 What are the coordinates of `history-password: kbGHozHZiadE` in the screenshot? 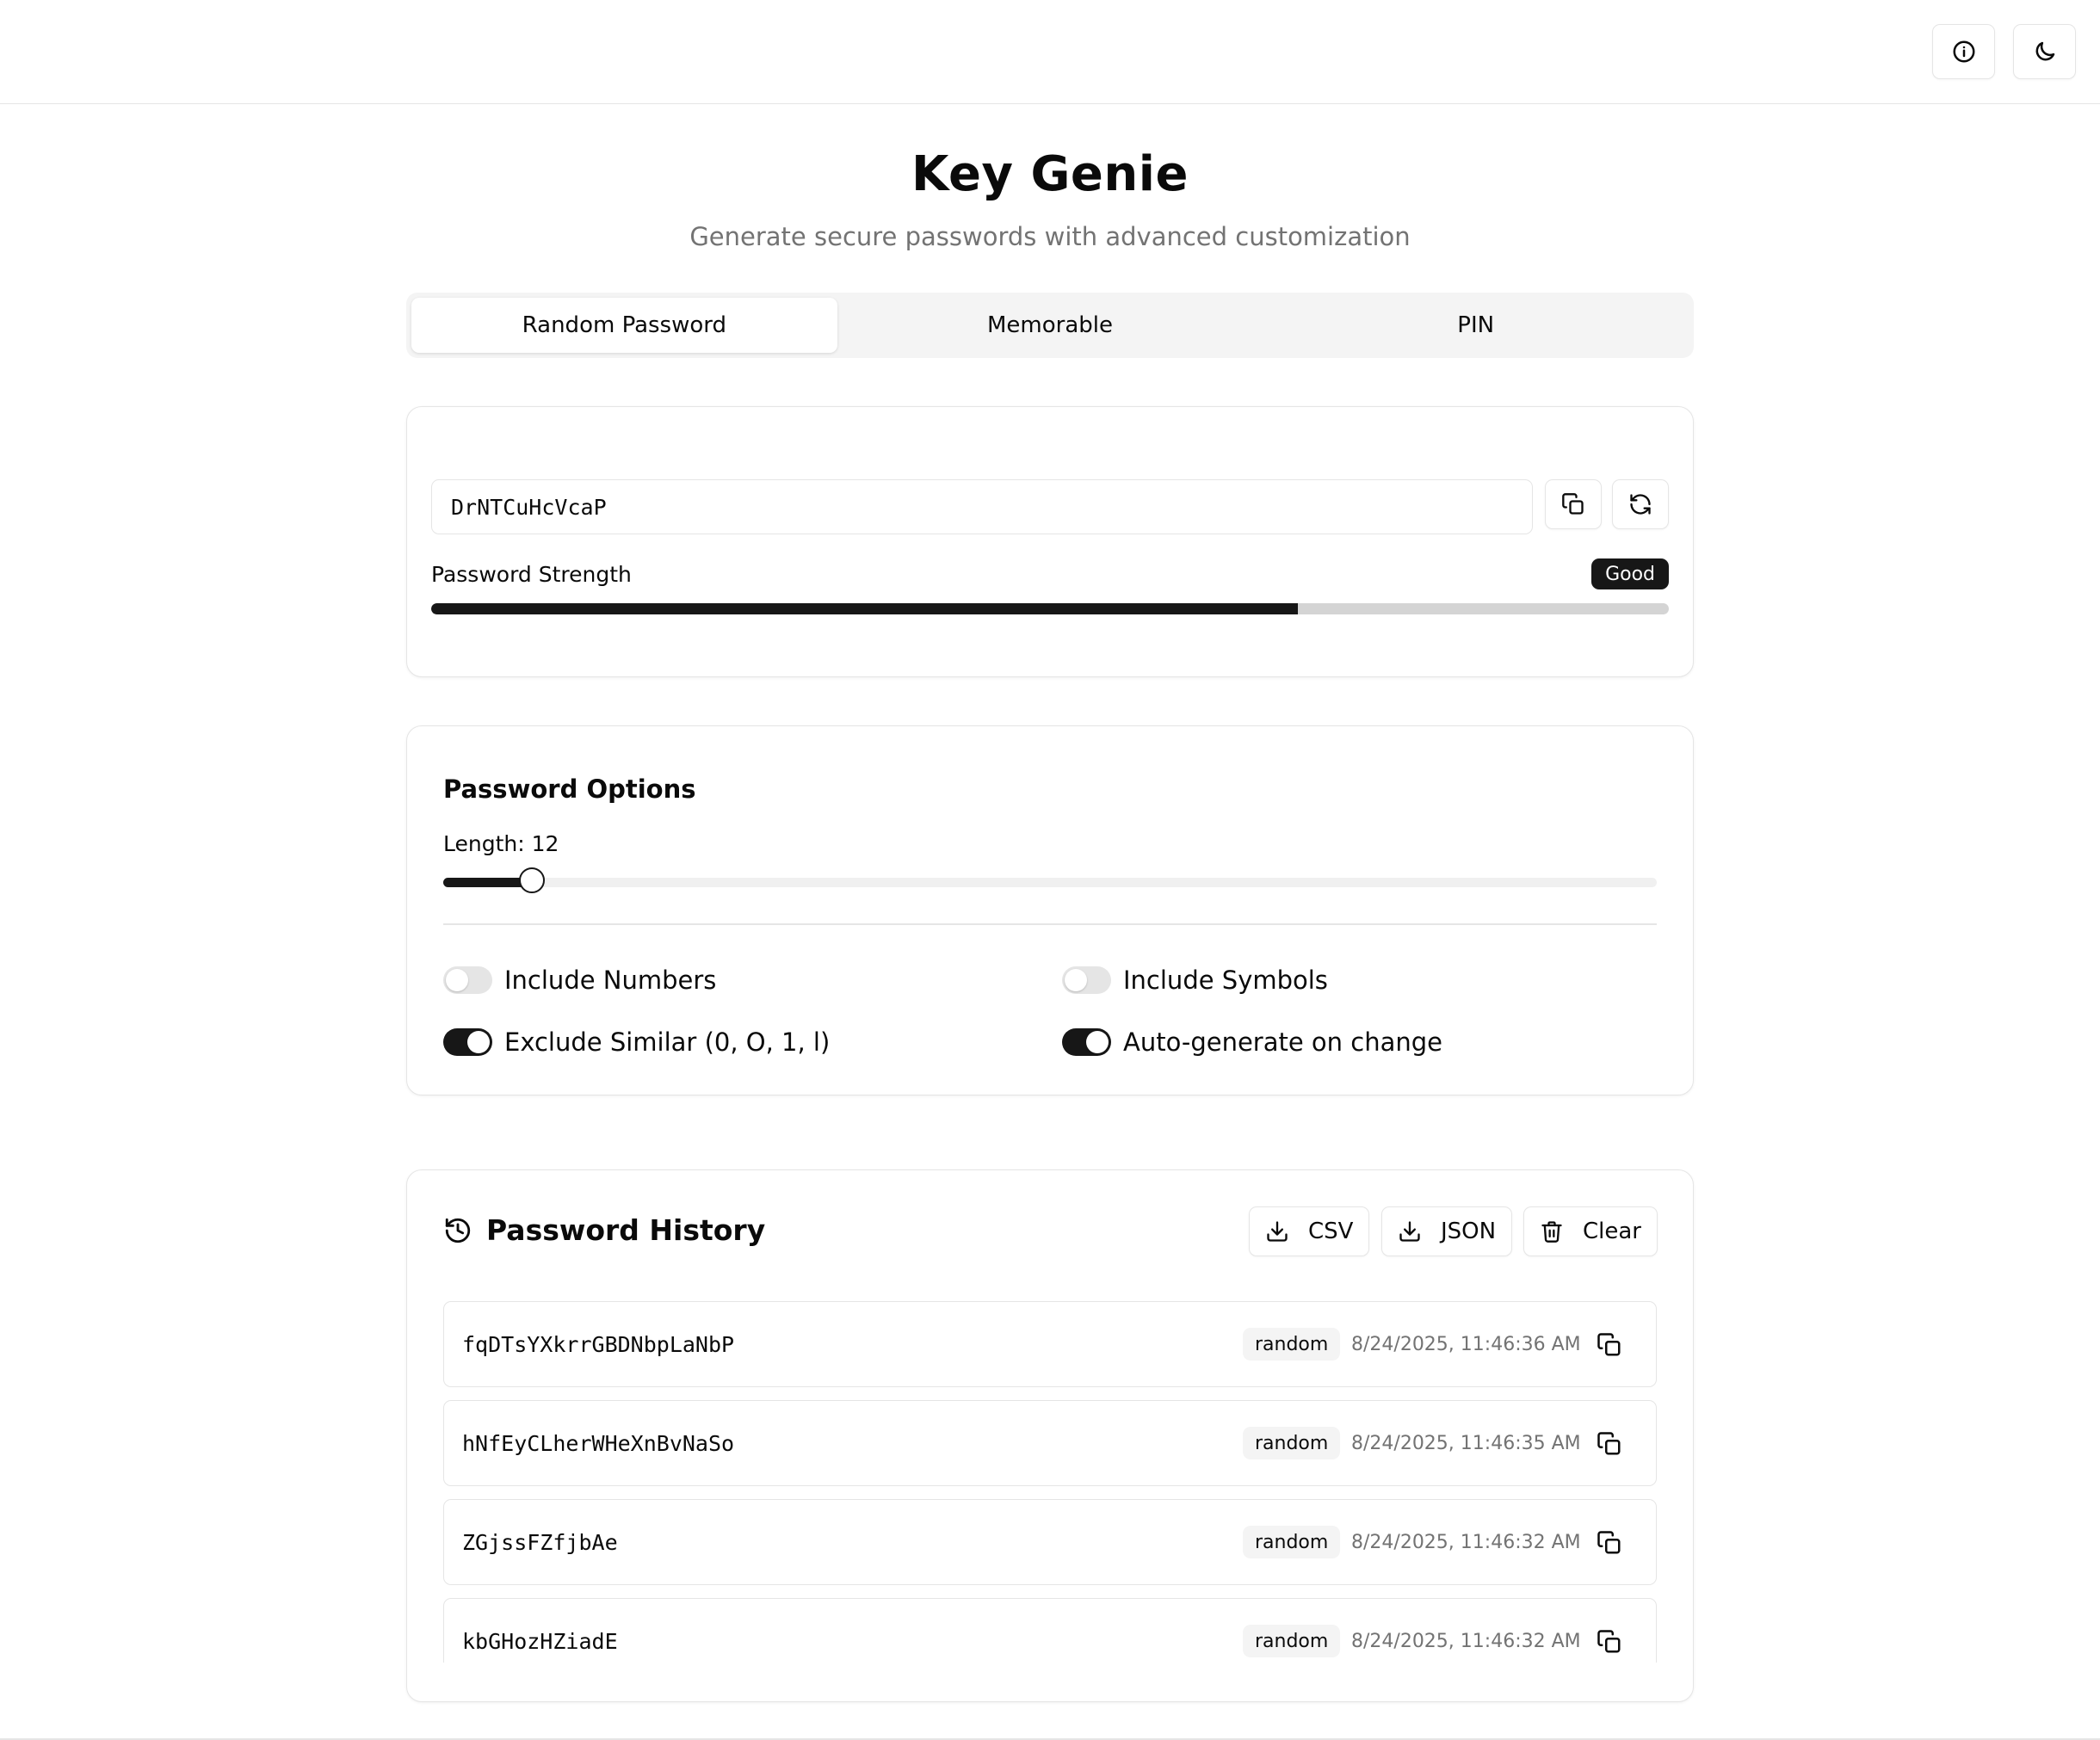 It's located at (540, 1641).